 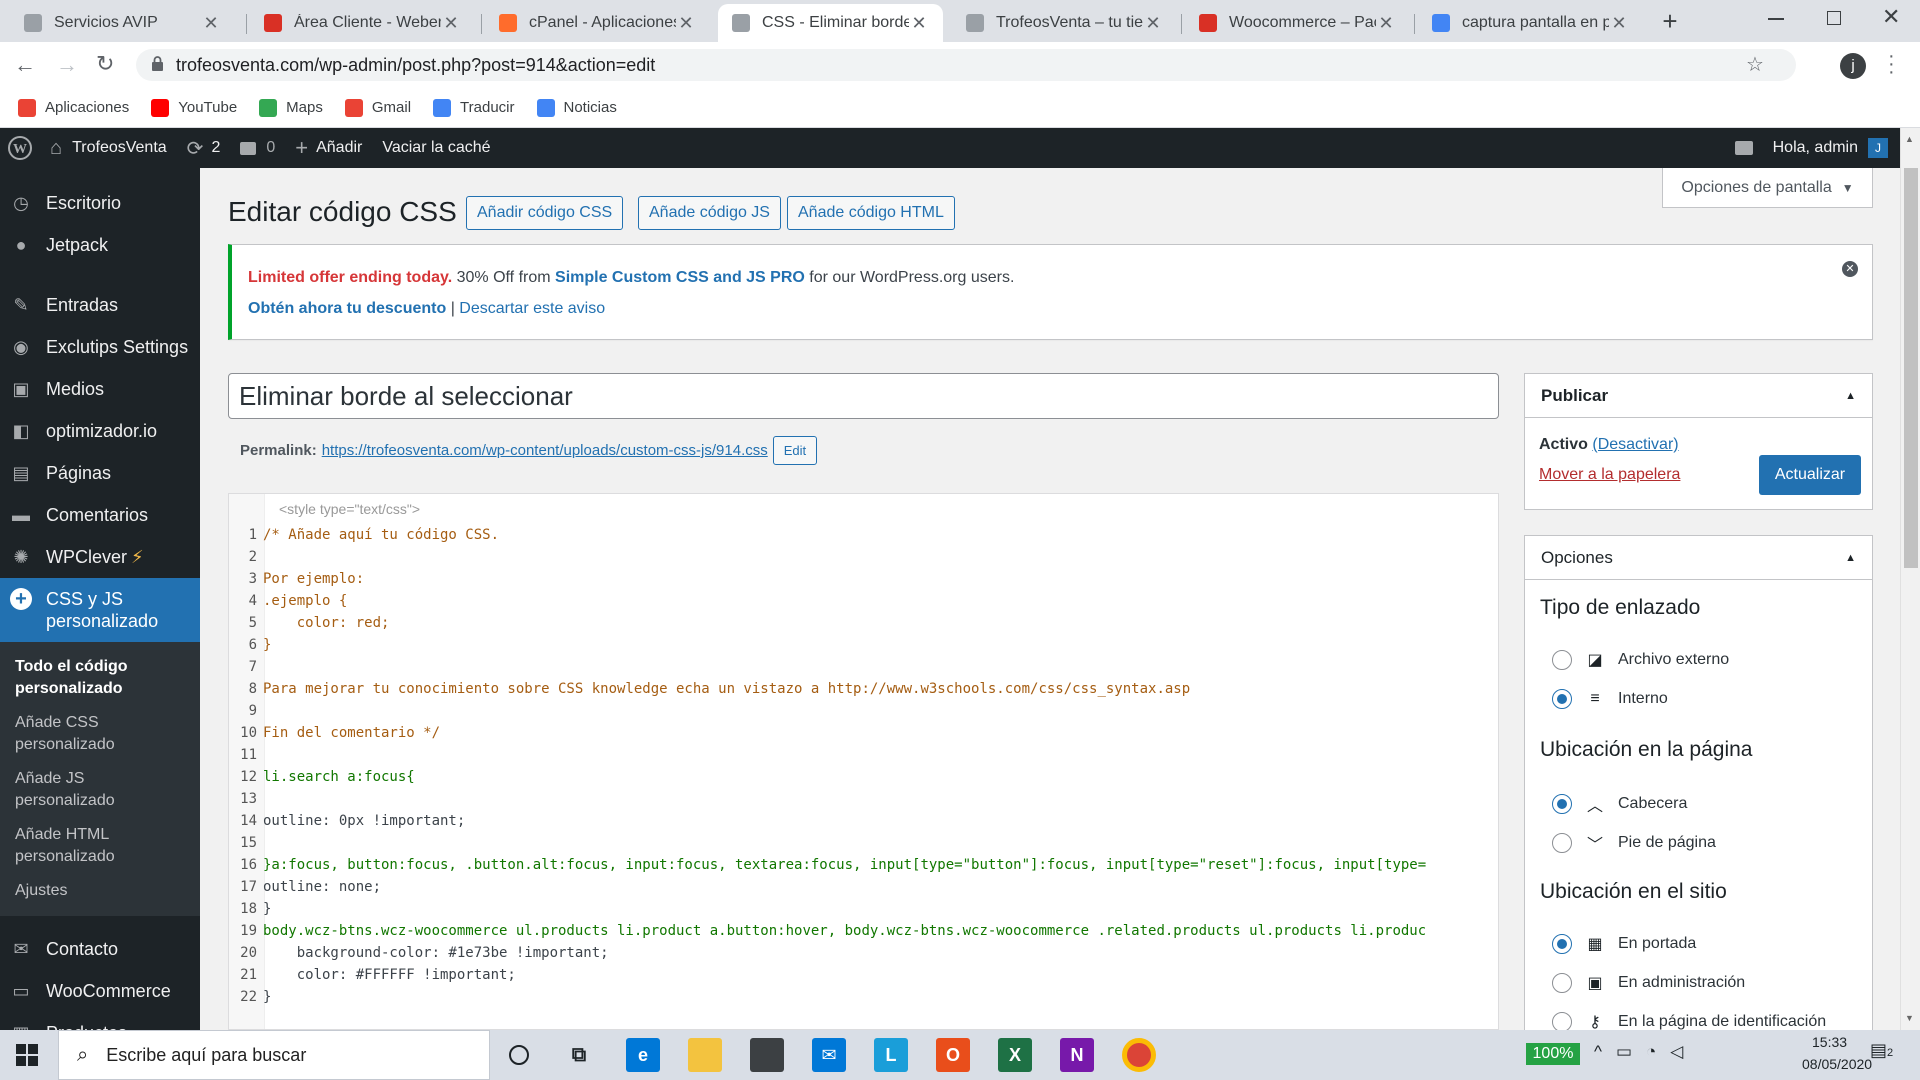 What do you see at coordinates (100, 515) in the screenshot?
I see `sidebar-item: ▬ Comentarios` at bounding box center [100, 515].